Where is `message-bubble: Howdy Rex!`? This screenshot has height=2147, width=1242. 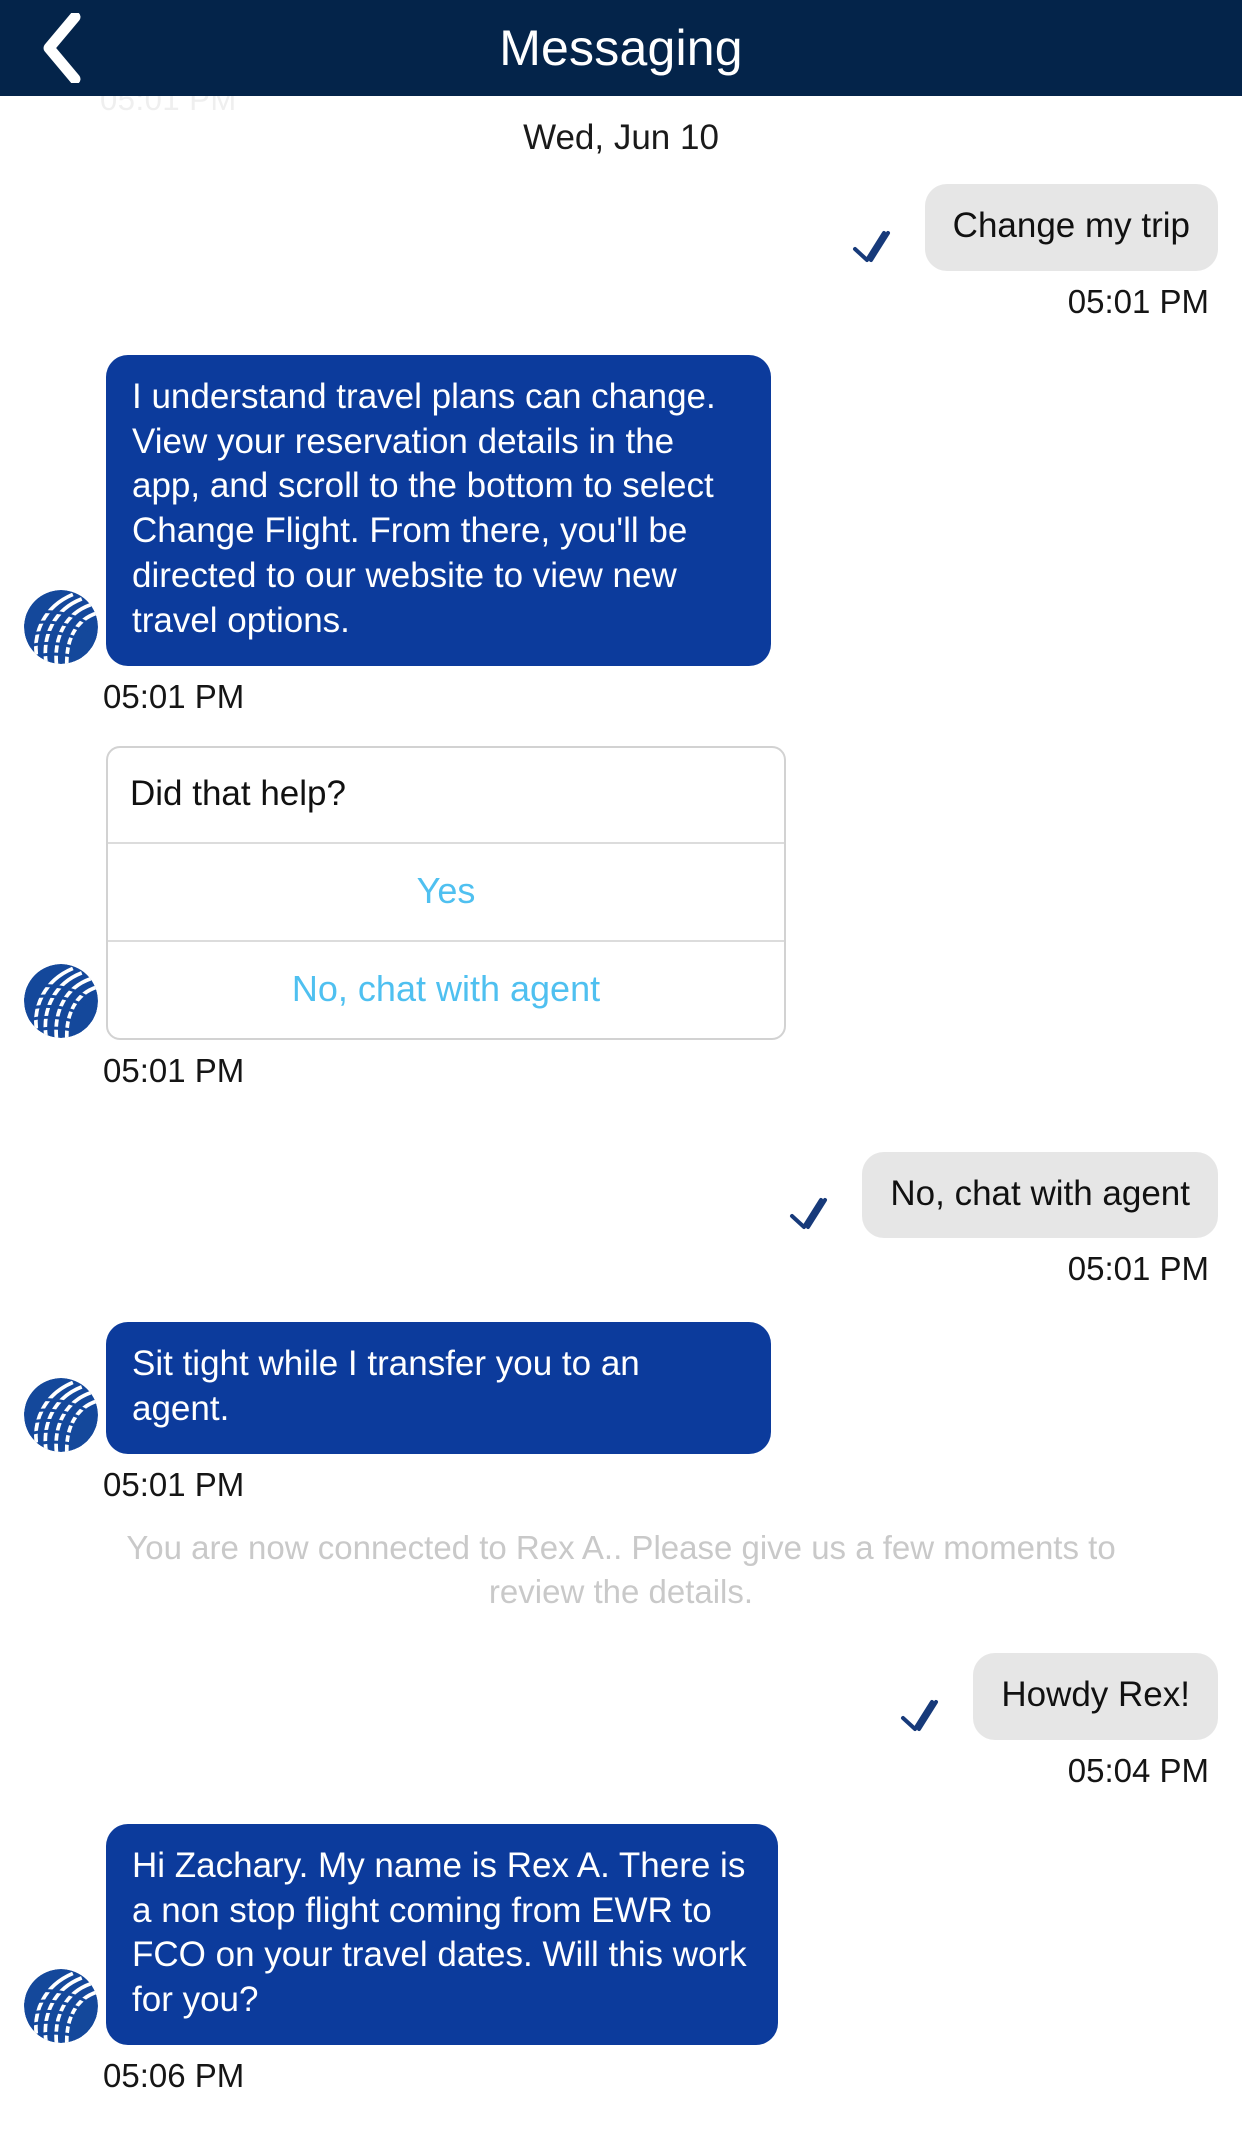
message-bubble: Howdy Rex! is located at coordinates (1095, 1696).